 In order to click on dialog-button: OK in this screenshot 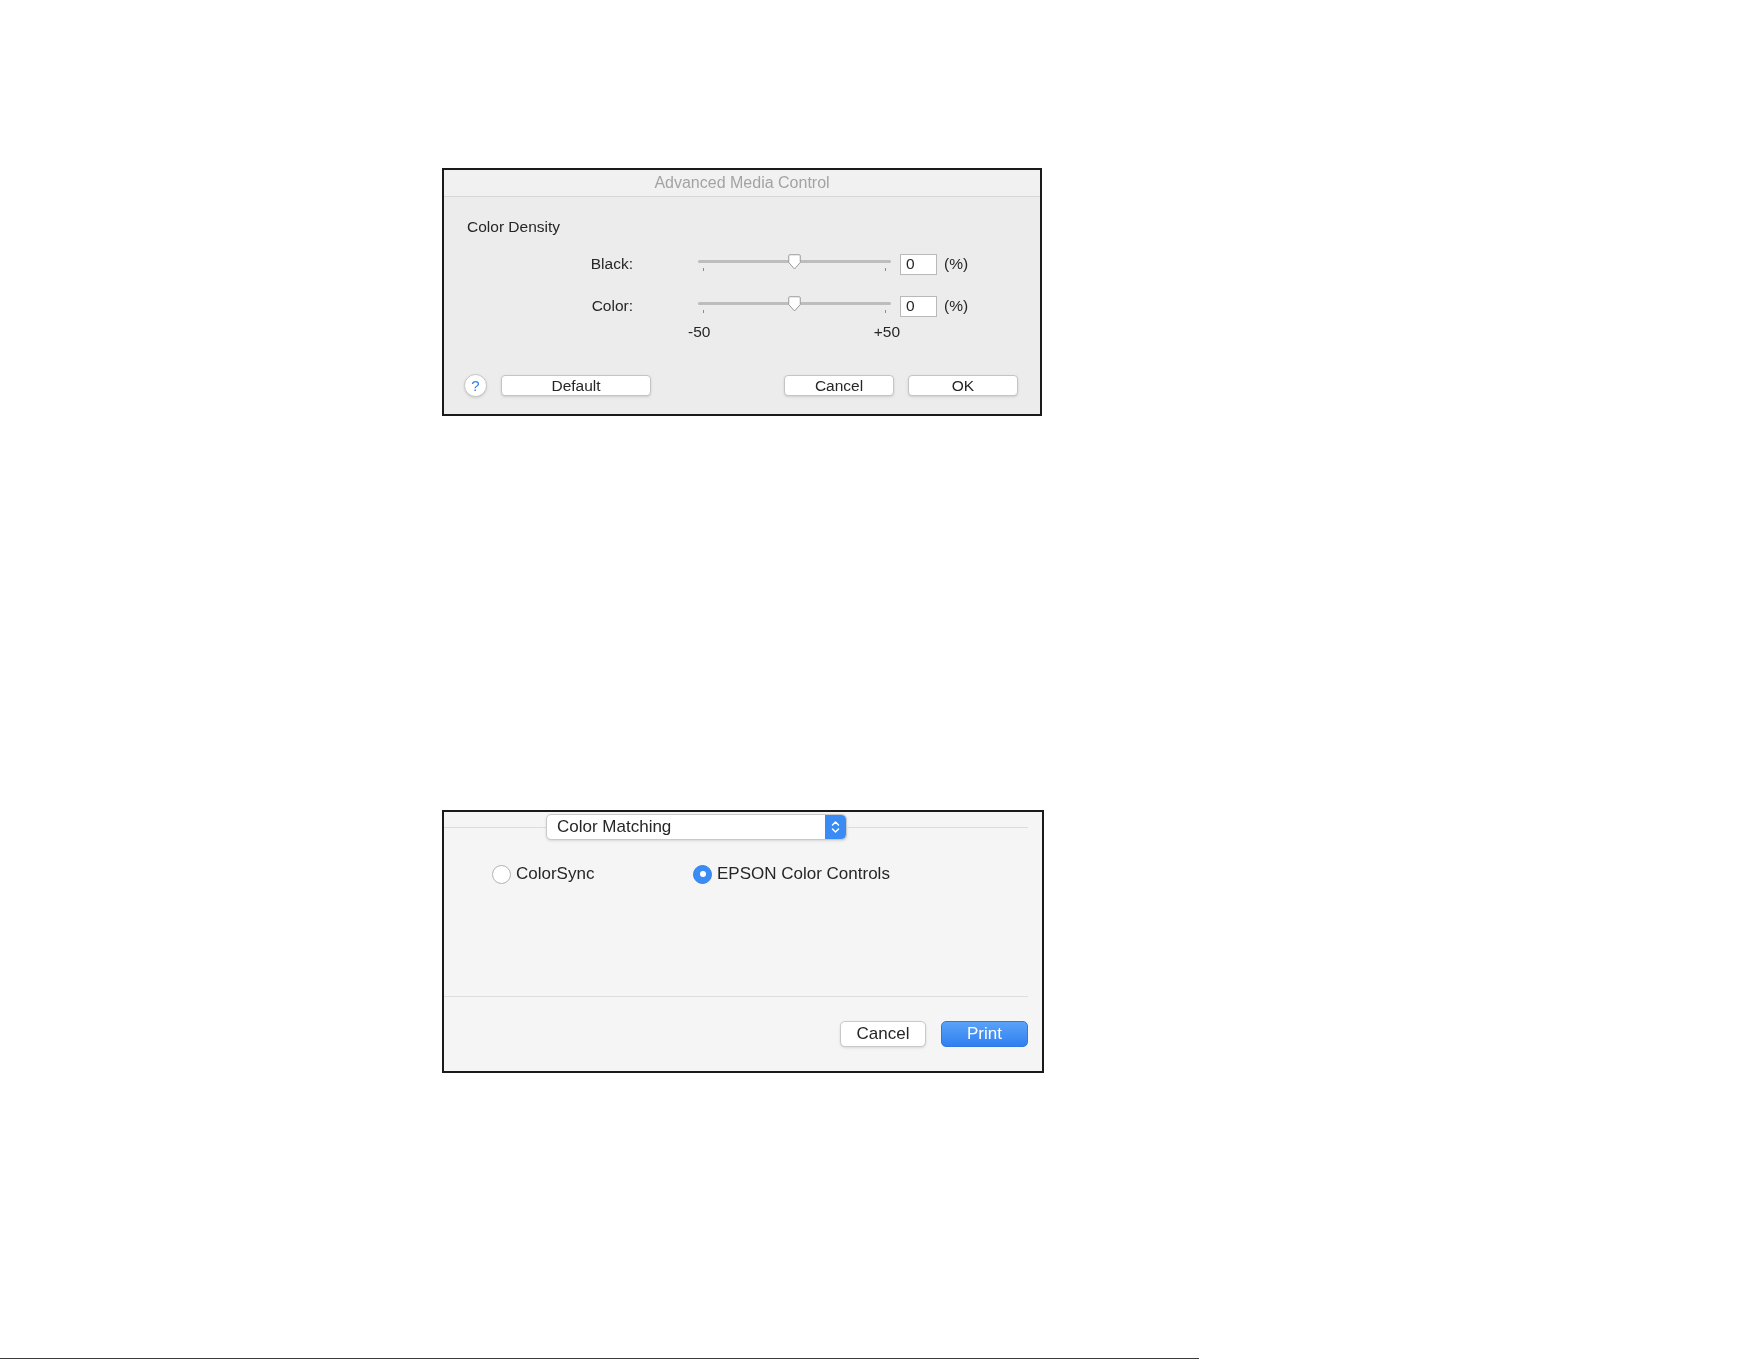, I will do `click(963, 385)`.